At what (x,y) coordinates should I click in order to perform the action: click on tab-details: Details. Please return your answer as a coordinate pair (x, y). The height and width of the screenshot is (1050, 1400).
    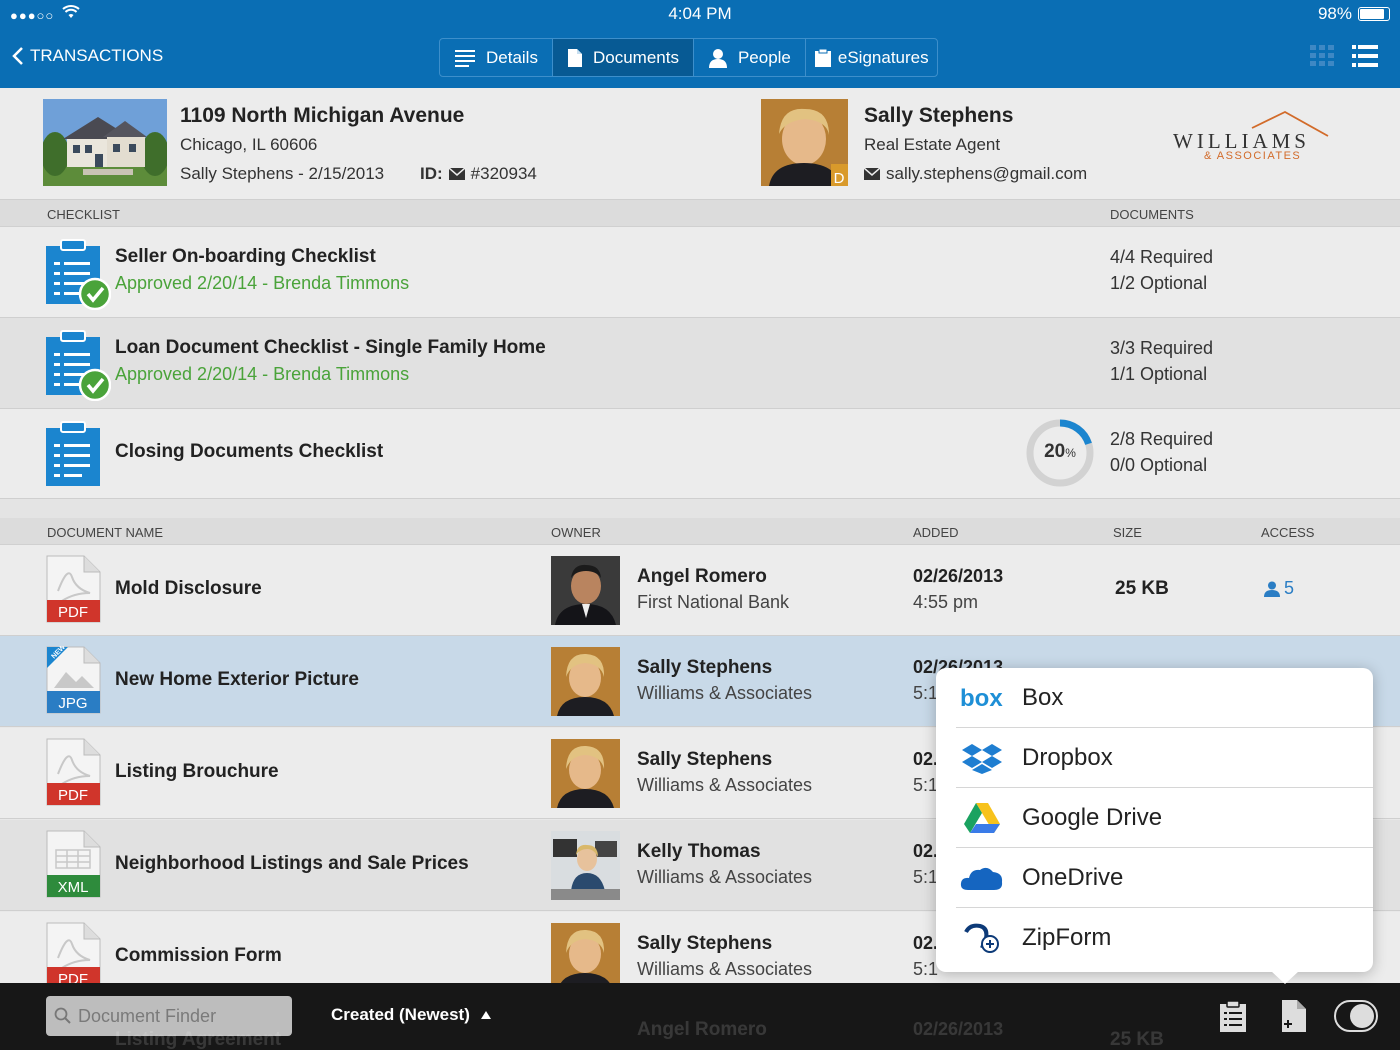
    Looking at the image, I should click on (496, 57).